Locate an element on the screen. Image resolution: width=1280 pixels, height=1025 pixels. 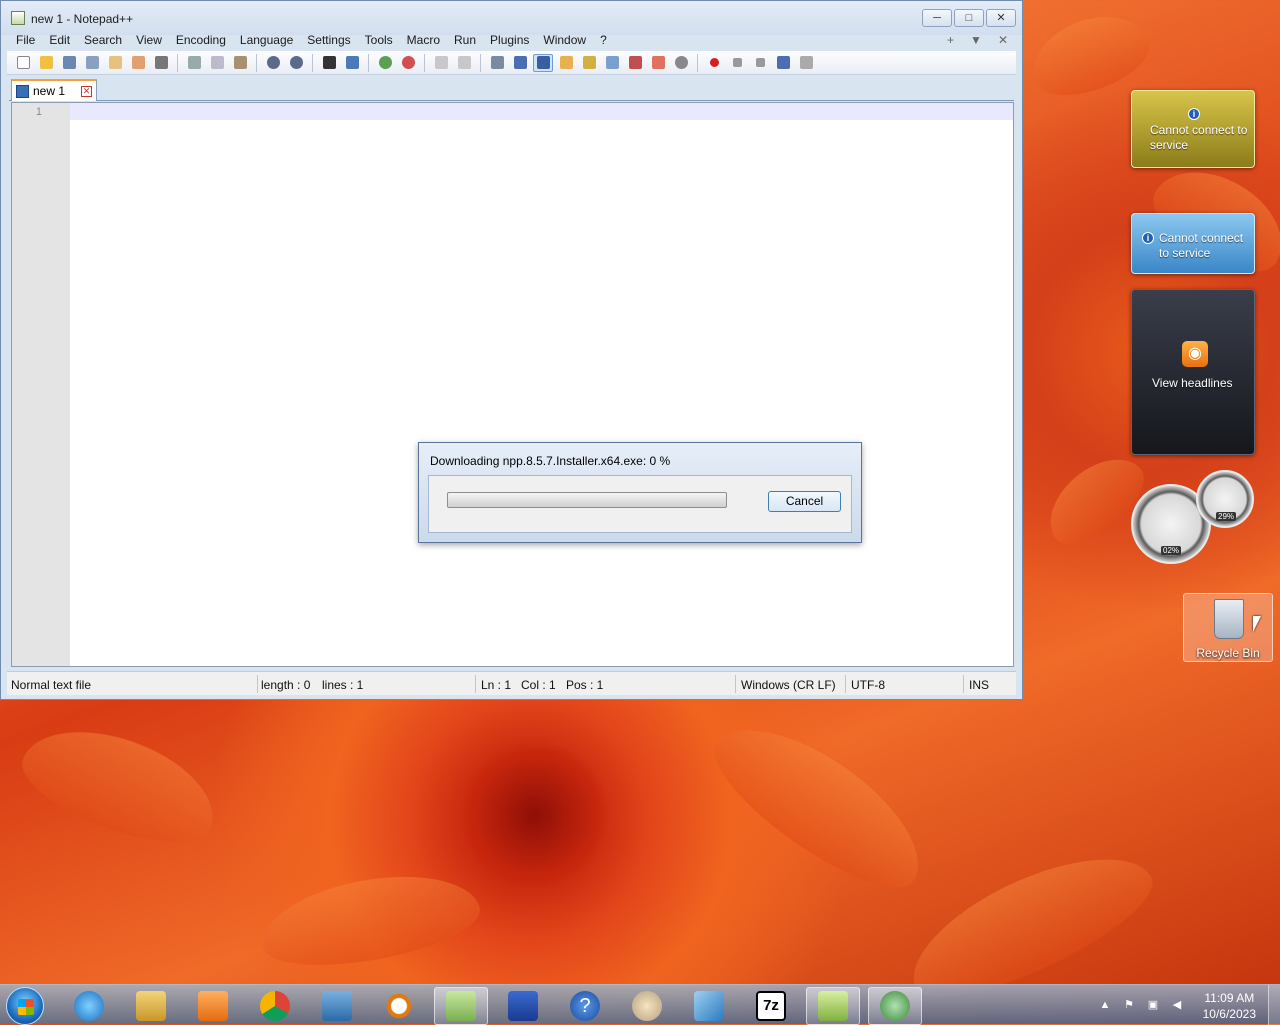
save-all-icon is located at coordinates (92, 63).